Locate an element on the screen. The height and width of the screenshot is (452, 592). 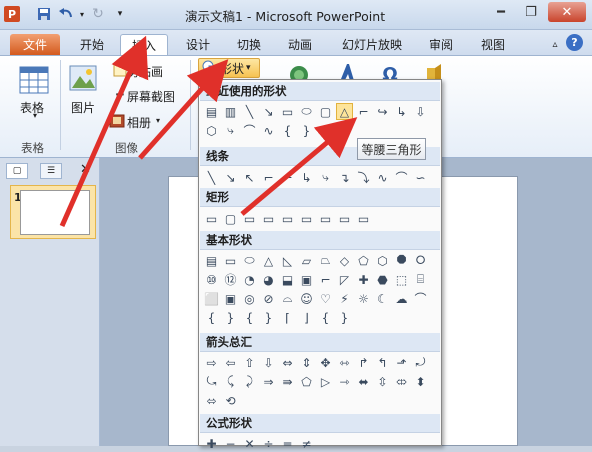
shape-item: ≠ is located at coordinates (306, 443).